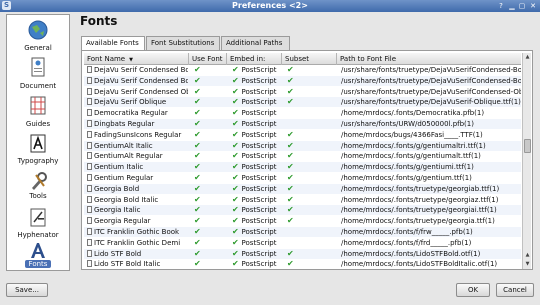 Image resolution: width=540 pixels, height=305 pixels. Describe the element at coordinates (38, 73) in the screenshot. I see `sidebar-item-document: Document` at that location.